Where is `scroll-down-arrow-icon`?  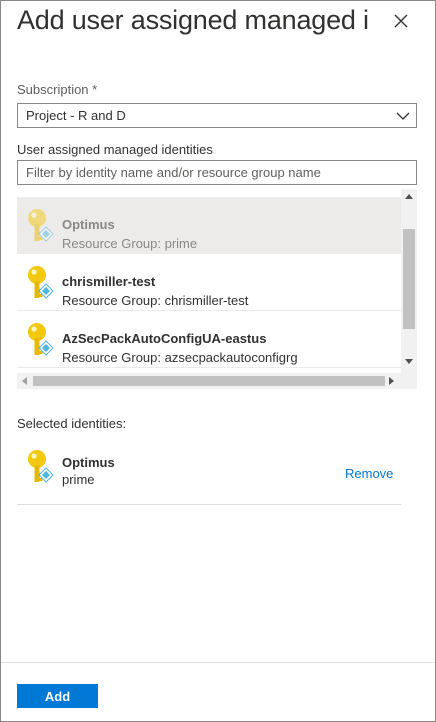 scroll-down-arrow-icon is located at coordinates (409, 362).